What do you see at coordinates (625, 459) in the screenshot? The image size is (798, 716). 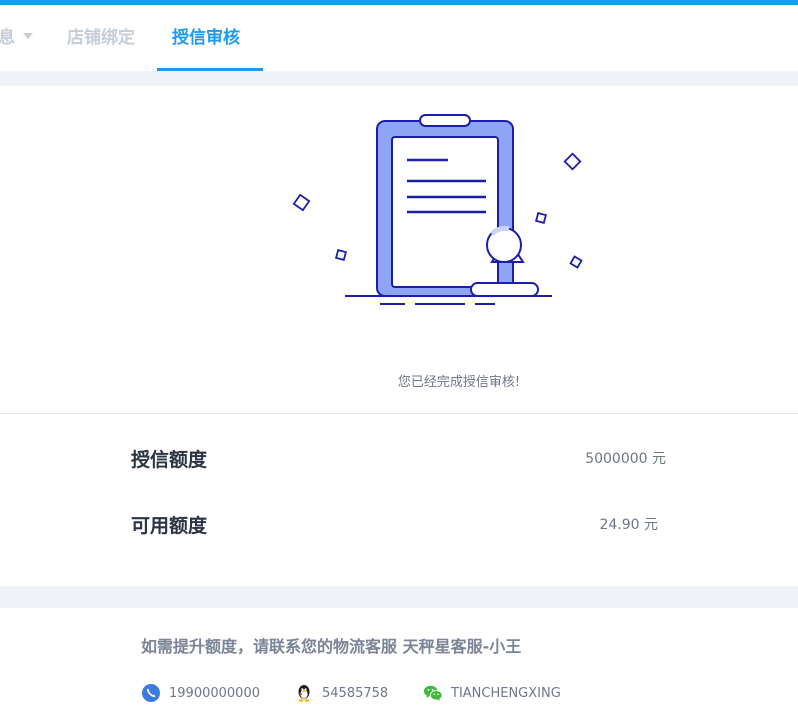 I see `credit-limit-value: 5000000 元` at bounding box center [625, 459].